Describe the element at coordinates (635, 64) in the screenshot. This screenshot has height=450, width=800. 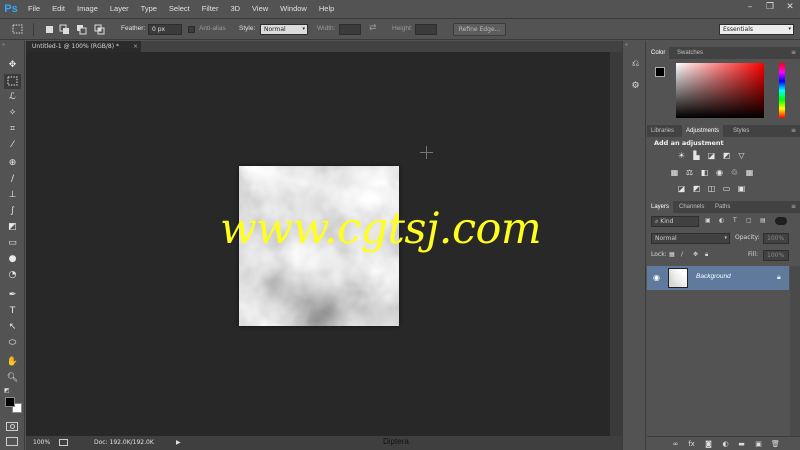
I see `history-panel-icon: ⎌` at that location.